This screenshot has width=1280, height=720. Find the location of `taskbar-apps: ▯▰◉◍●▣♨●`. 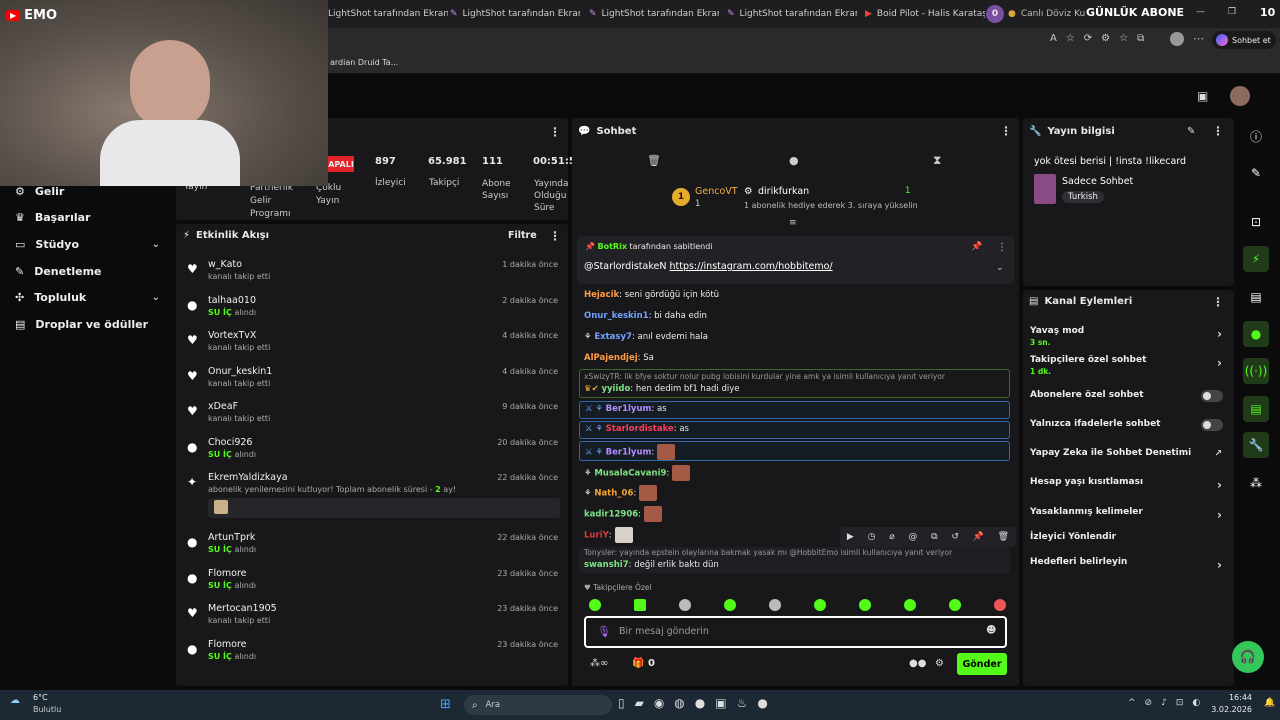

taskbar-apps: ▯▰◉◍●▣♨● is located at coordinates (698, 703).